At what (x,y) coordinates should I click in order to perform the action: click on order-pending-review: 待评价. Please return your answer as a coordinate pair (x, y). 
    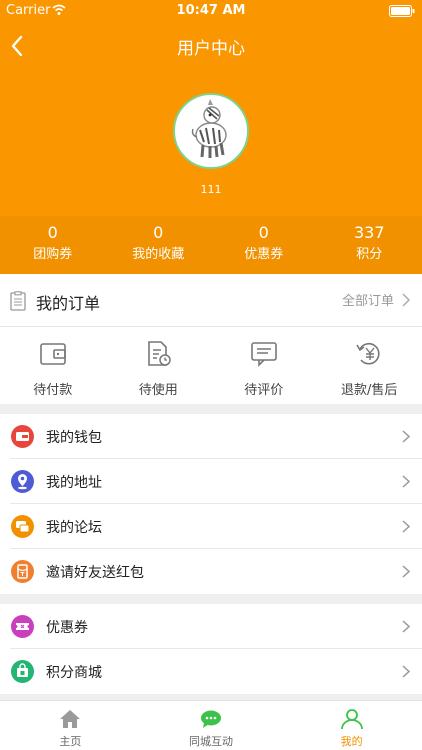
    Looking at the image, I should click on (264, 366).